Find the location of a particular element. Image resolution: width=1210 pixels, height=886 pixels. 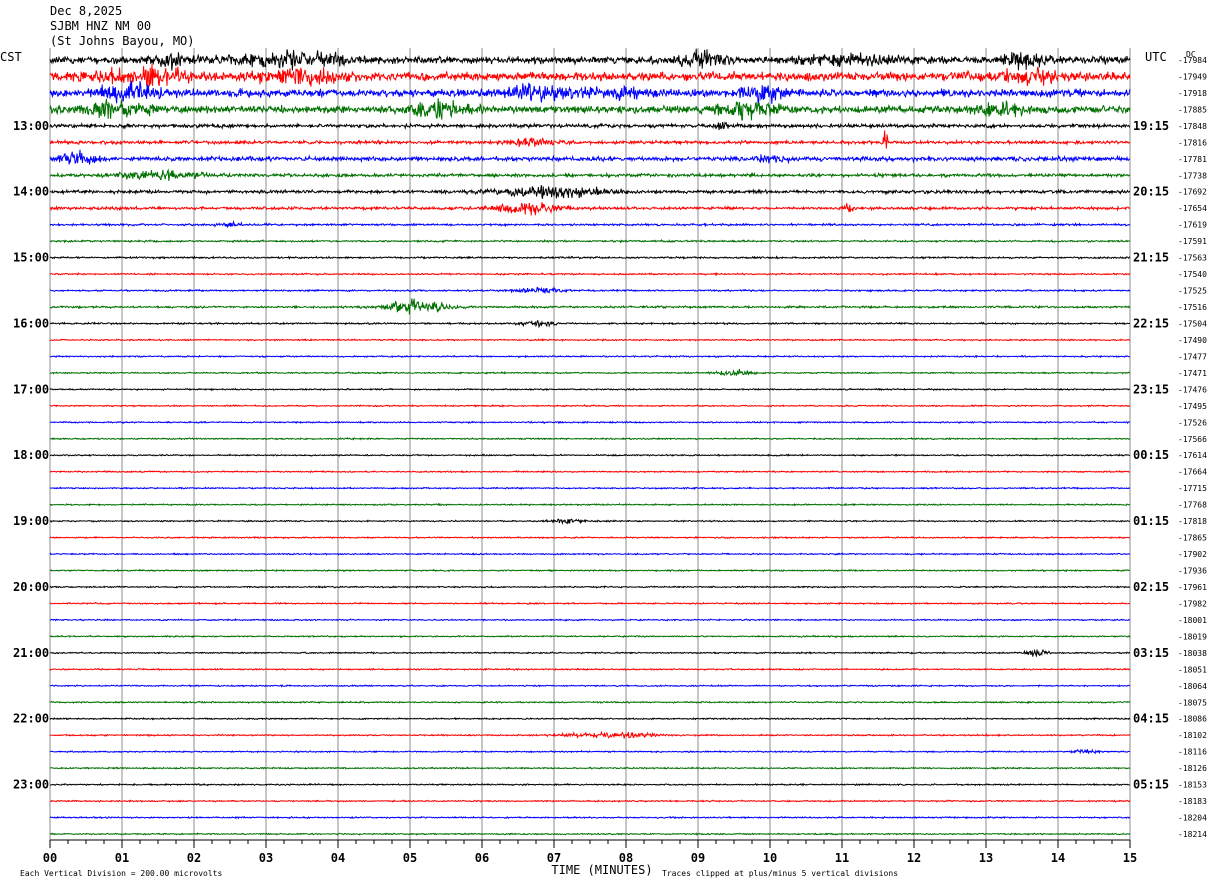

x-tick-label: 06 is located at coordinates (482, 858).